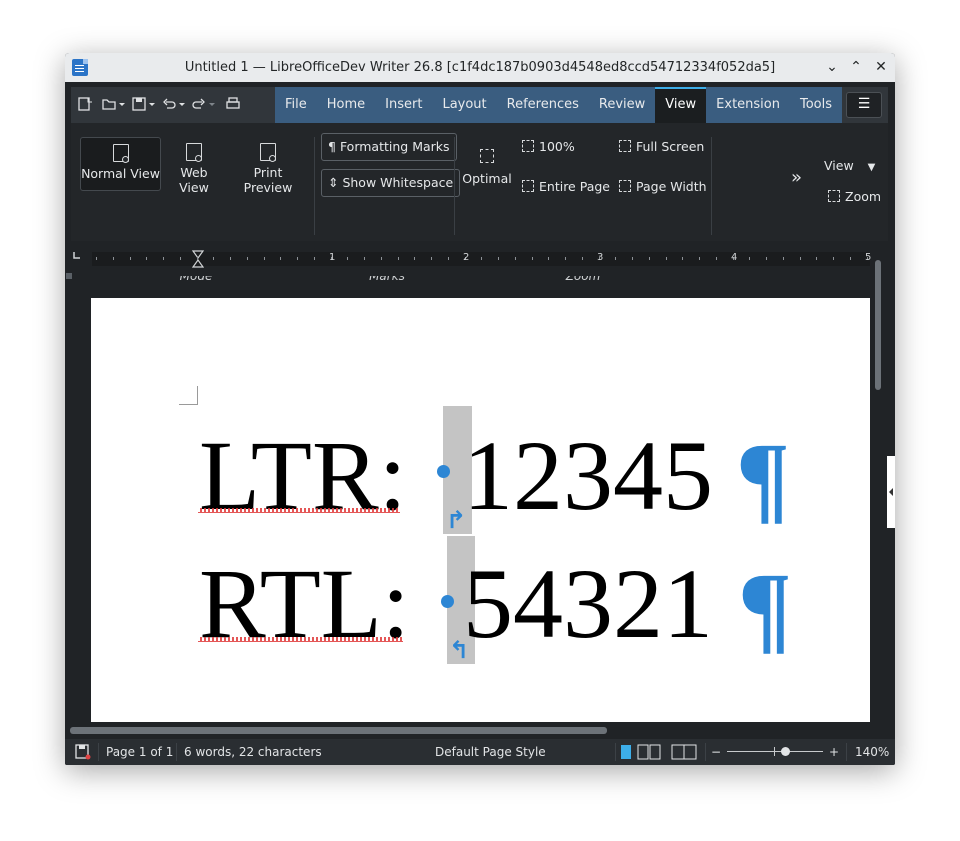 The height and width of the screenshot is (841, 960). I want to click on page-number: Page 1 of 1, so click(139, 752).